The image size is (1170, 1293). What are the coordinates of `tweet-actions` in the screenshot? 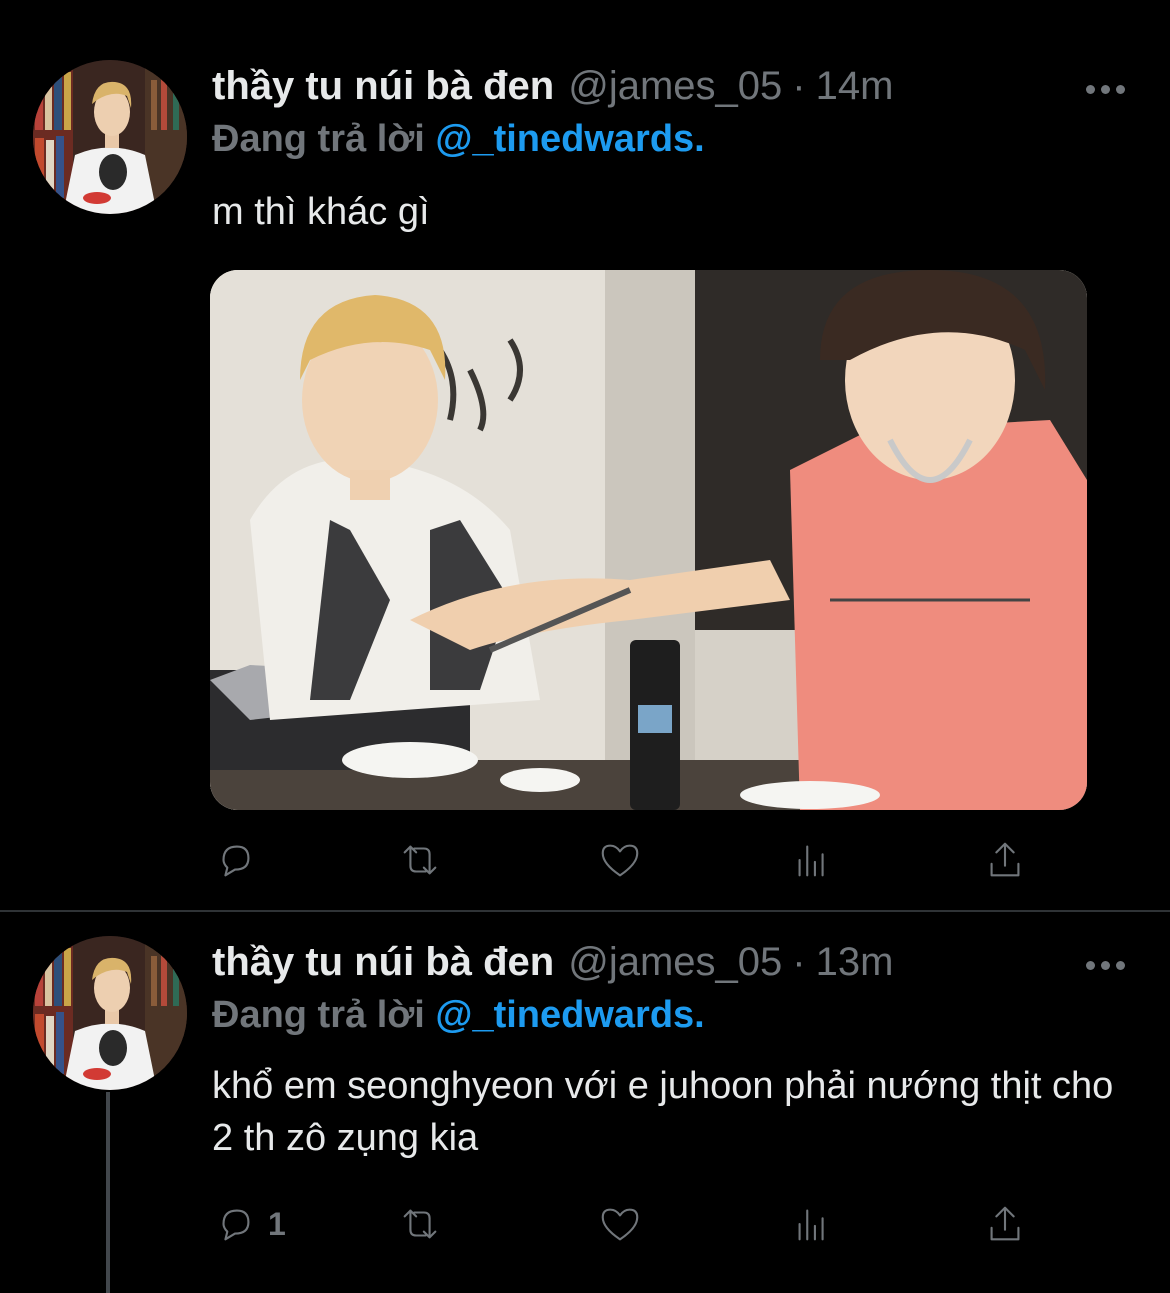 It's located at (627, 860).